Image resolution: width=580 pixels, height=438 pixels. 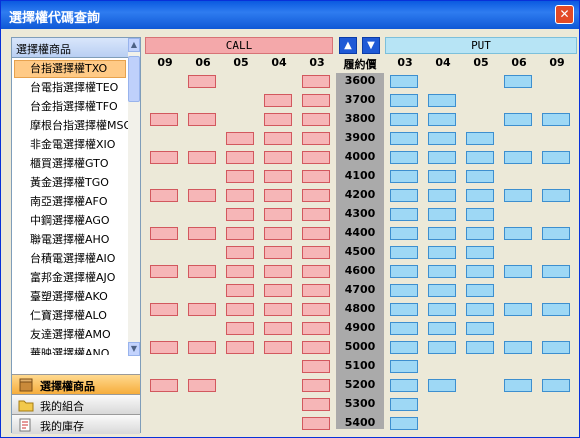 I want to click on scroll-thumb, so click(x=134, y=79).